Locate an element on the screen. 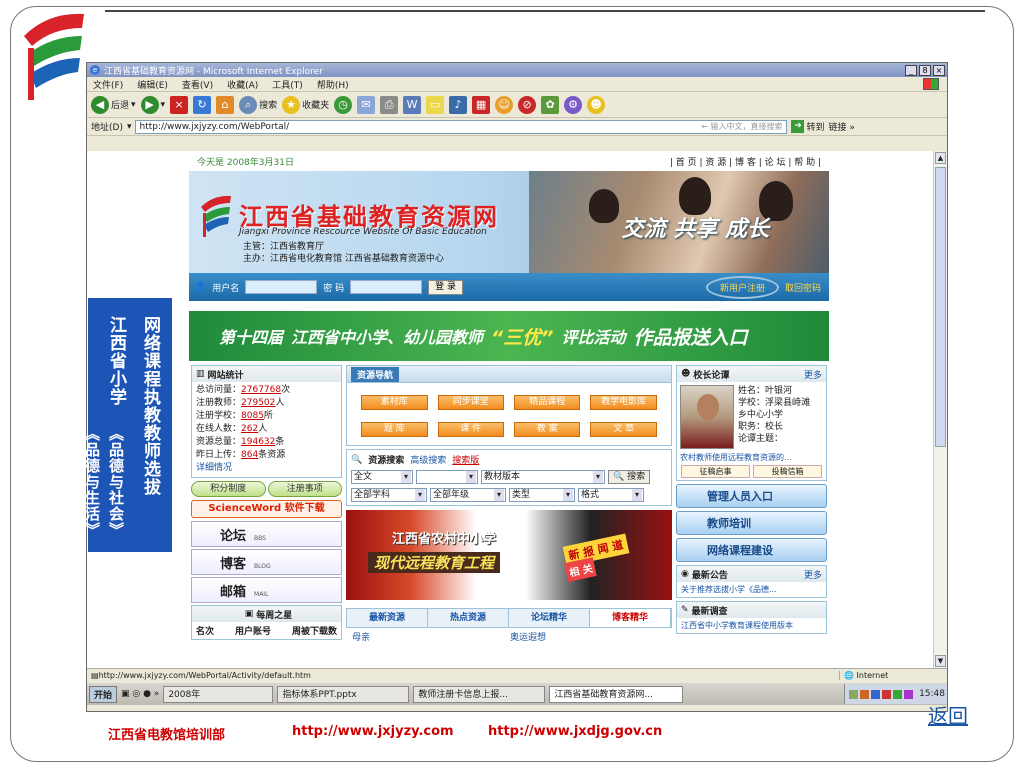 The height and width of the screenshot is (768, 1024). admin-entry-button: 管理人员入口 is located at coordinates (751, 496).